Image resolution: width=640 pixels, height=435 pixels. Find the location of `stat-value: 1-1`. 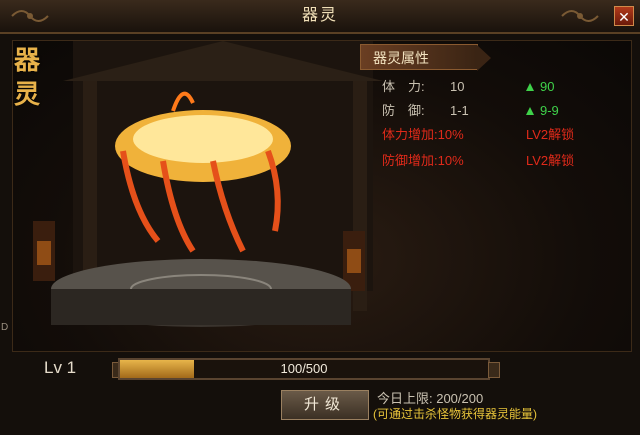

stat-value: 1-1 is located at coordinates (459, 110).